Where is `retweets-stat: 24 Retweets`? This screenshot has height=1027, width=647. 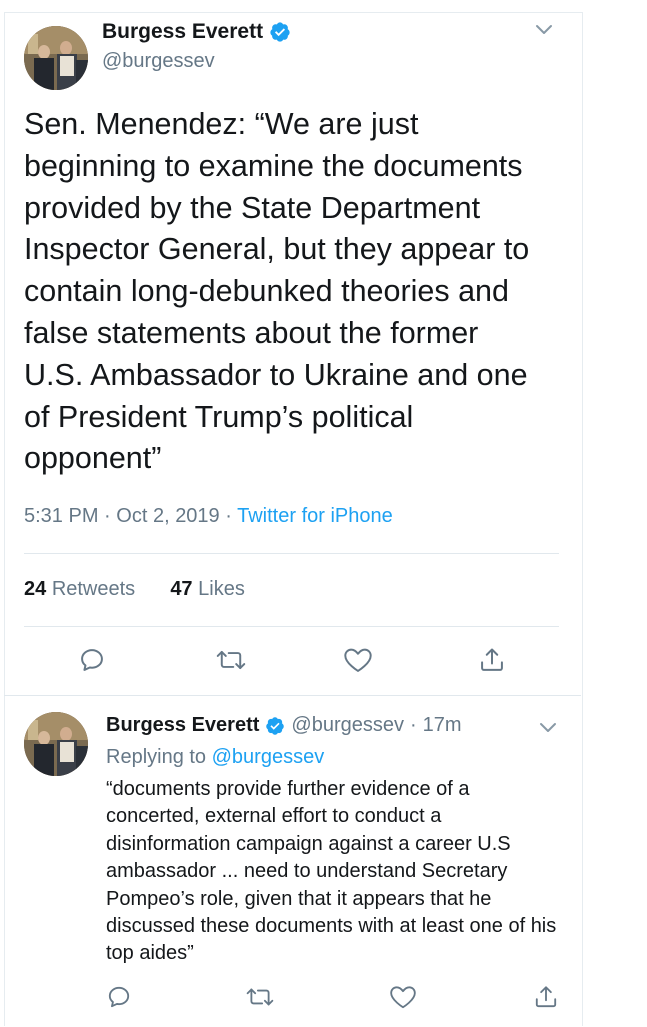 retweets-stat: 24 Retweets is located at coordinates (79, 589).